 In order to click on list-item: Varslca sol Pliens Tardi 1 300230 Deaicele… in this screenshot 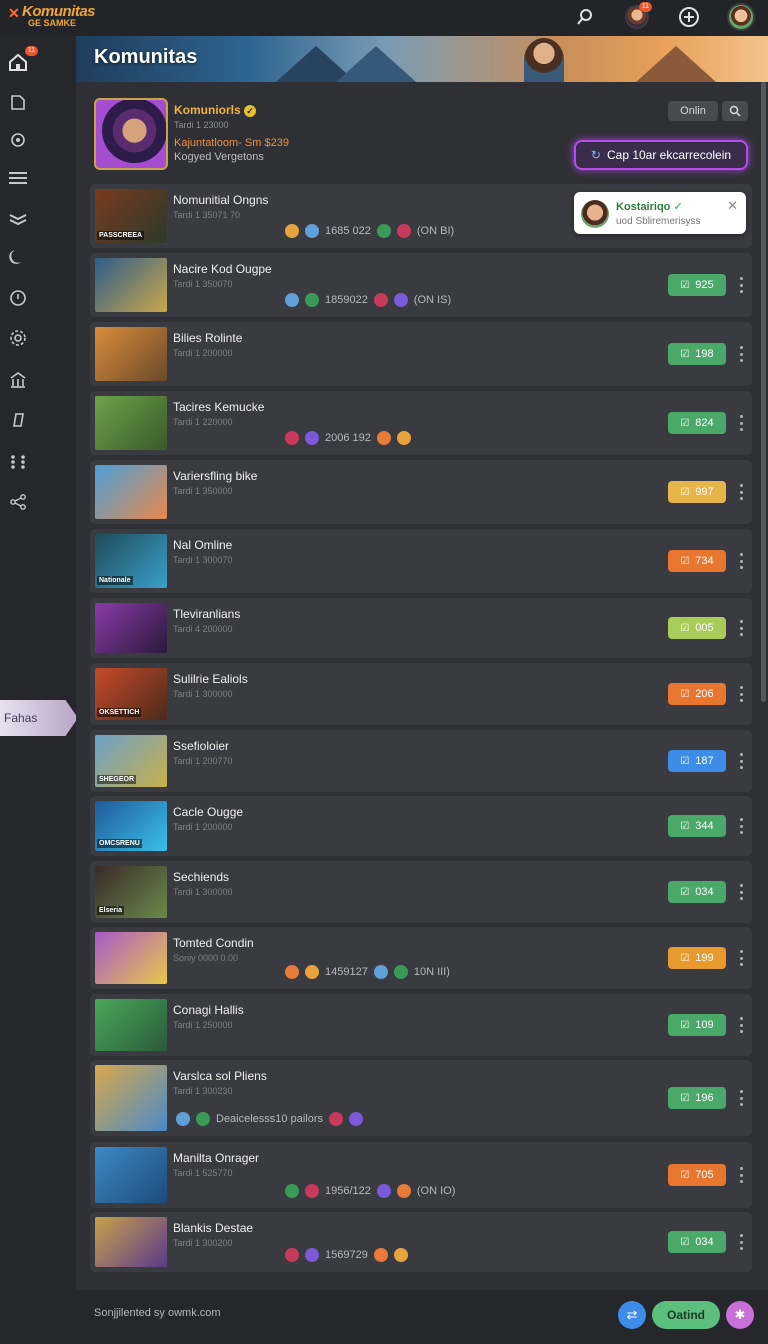, I will do `click(421, 1098)`.